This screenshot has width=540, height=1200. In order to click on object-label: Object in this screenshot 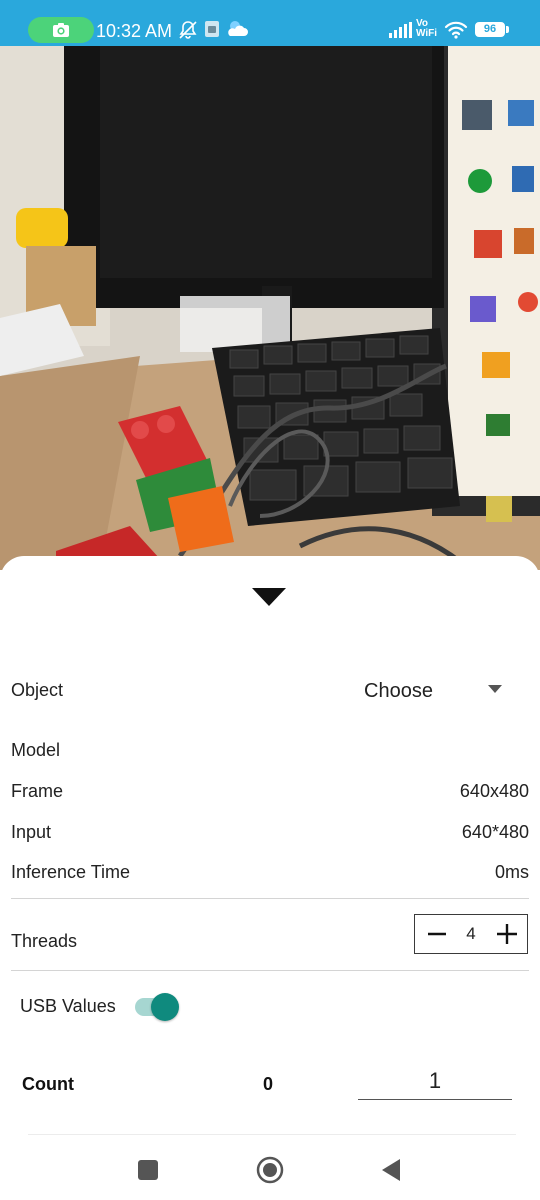, I will do `click(37, 690)`.